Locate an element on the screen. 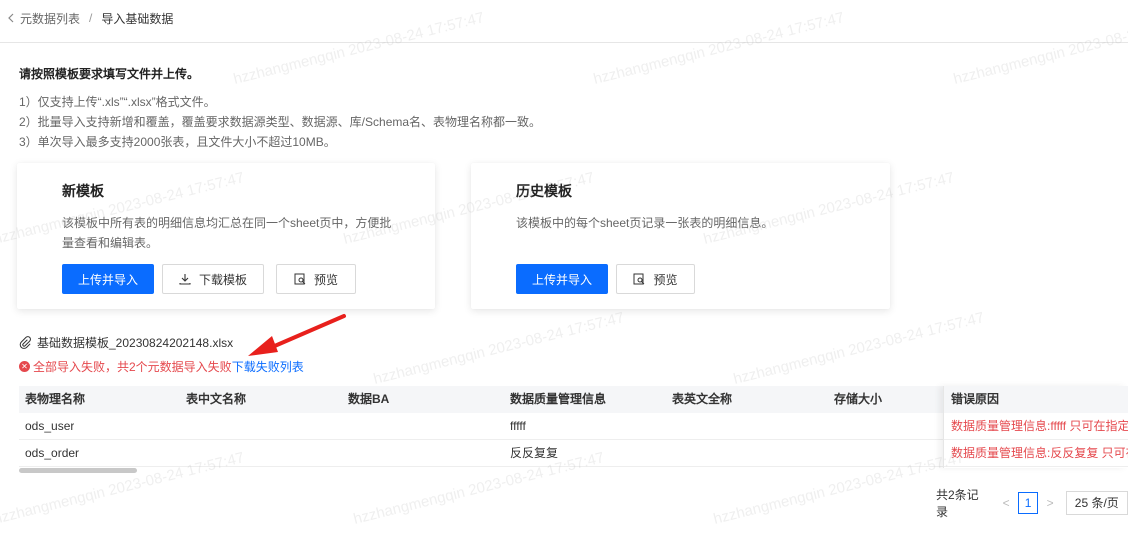  download-icon is located at coordinates (185, 279).